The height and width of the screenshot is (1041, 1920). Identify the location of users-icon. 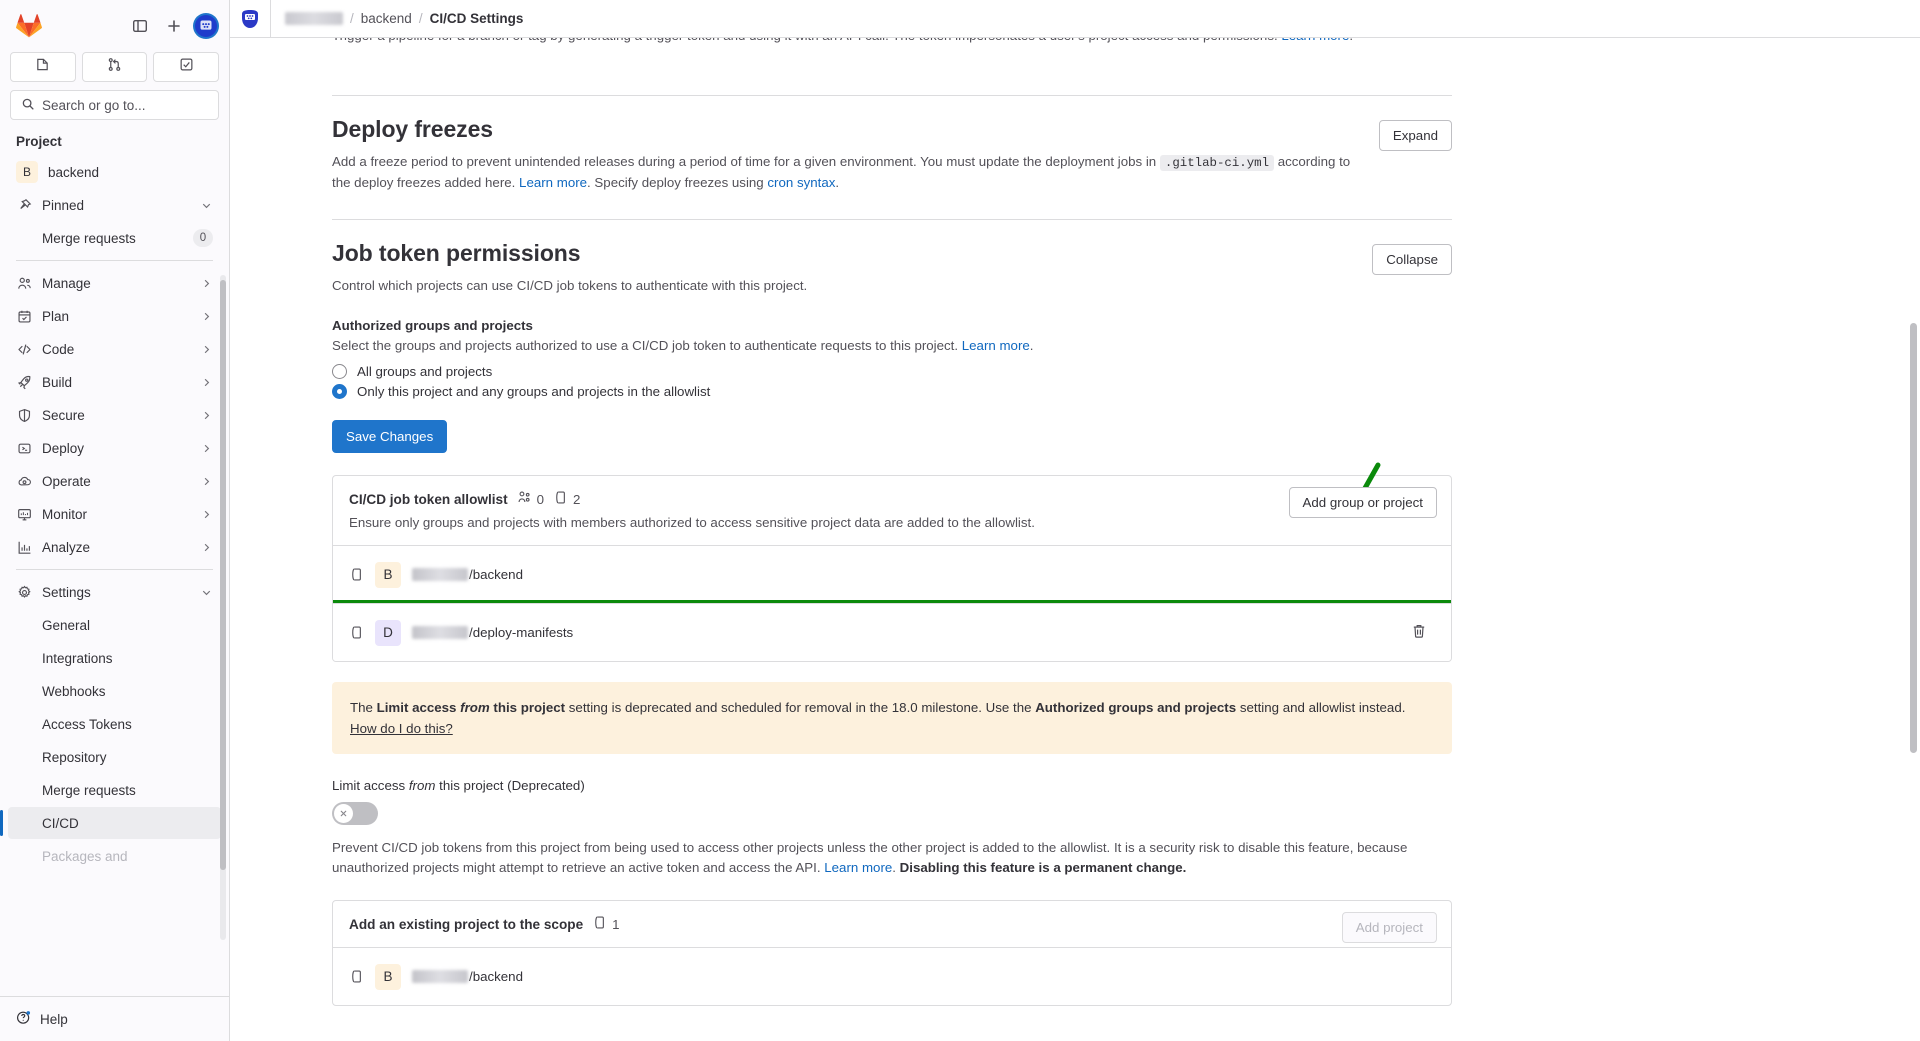
(24, 283).